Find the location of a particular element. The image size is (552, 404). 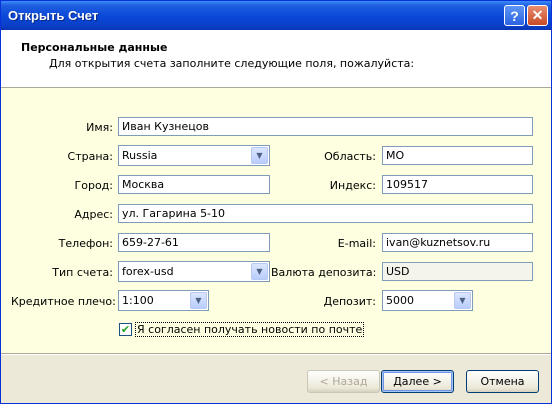

close-button: ✕ is located at coordinates (537, 15).